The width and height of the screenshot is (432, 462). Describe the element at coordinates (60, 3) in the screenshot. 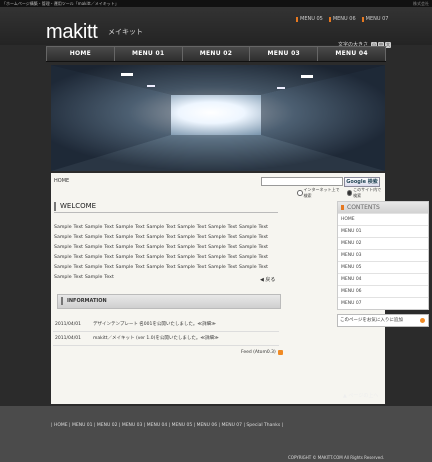

I see `site-tagline: 「ホームページ構築・管理・運用ツール「makitt／メイキット」` at that location.